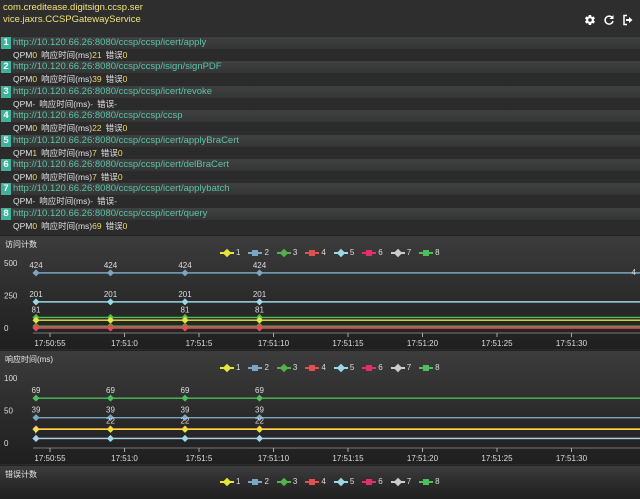 The image size is (640, 499). Describe the element at coordinates (437, 481) in the screenshot. I see `legend-label: 8` at that location.